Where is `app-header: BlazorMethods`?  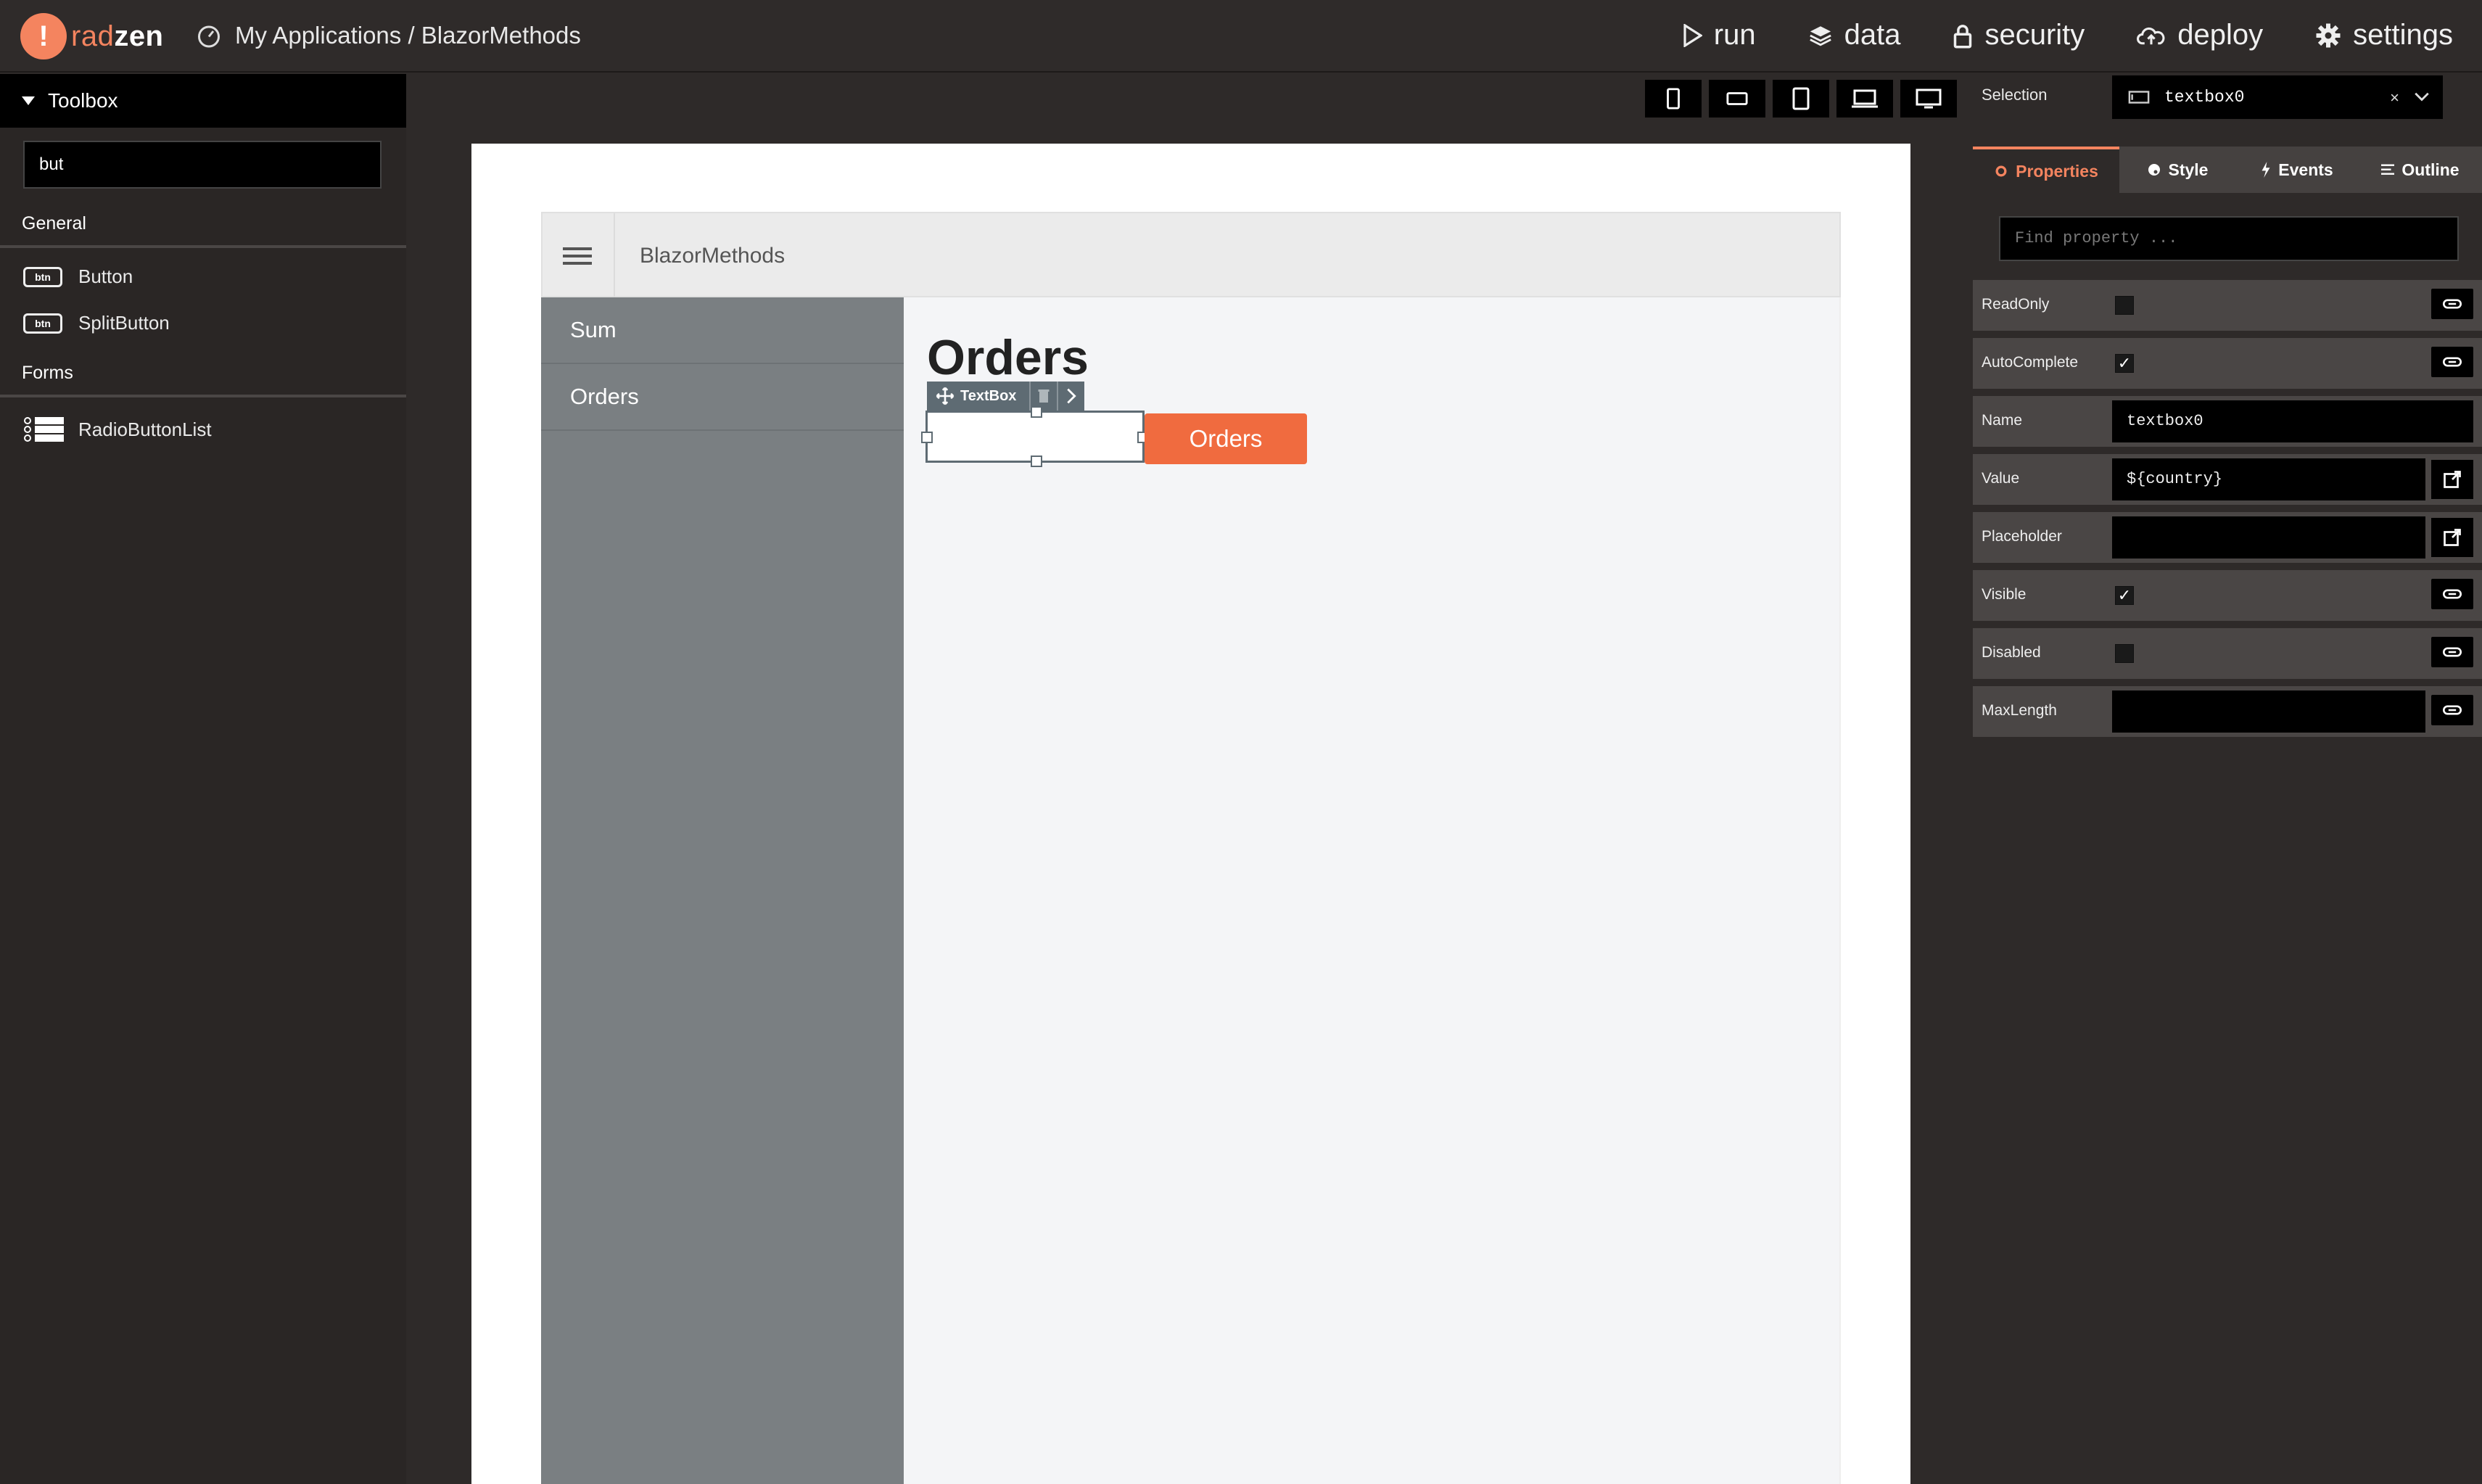
app-header: BlazorMethods is located at coordinates (1191, 255).